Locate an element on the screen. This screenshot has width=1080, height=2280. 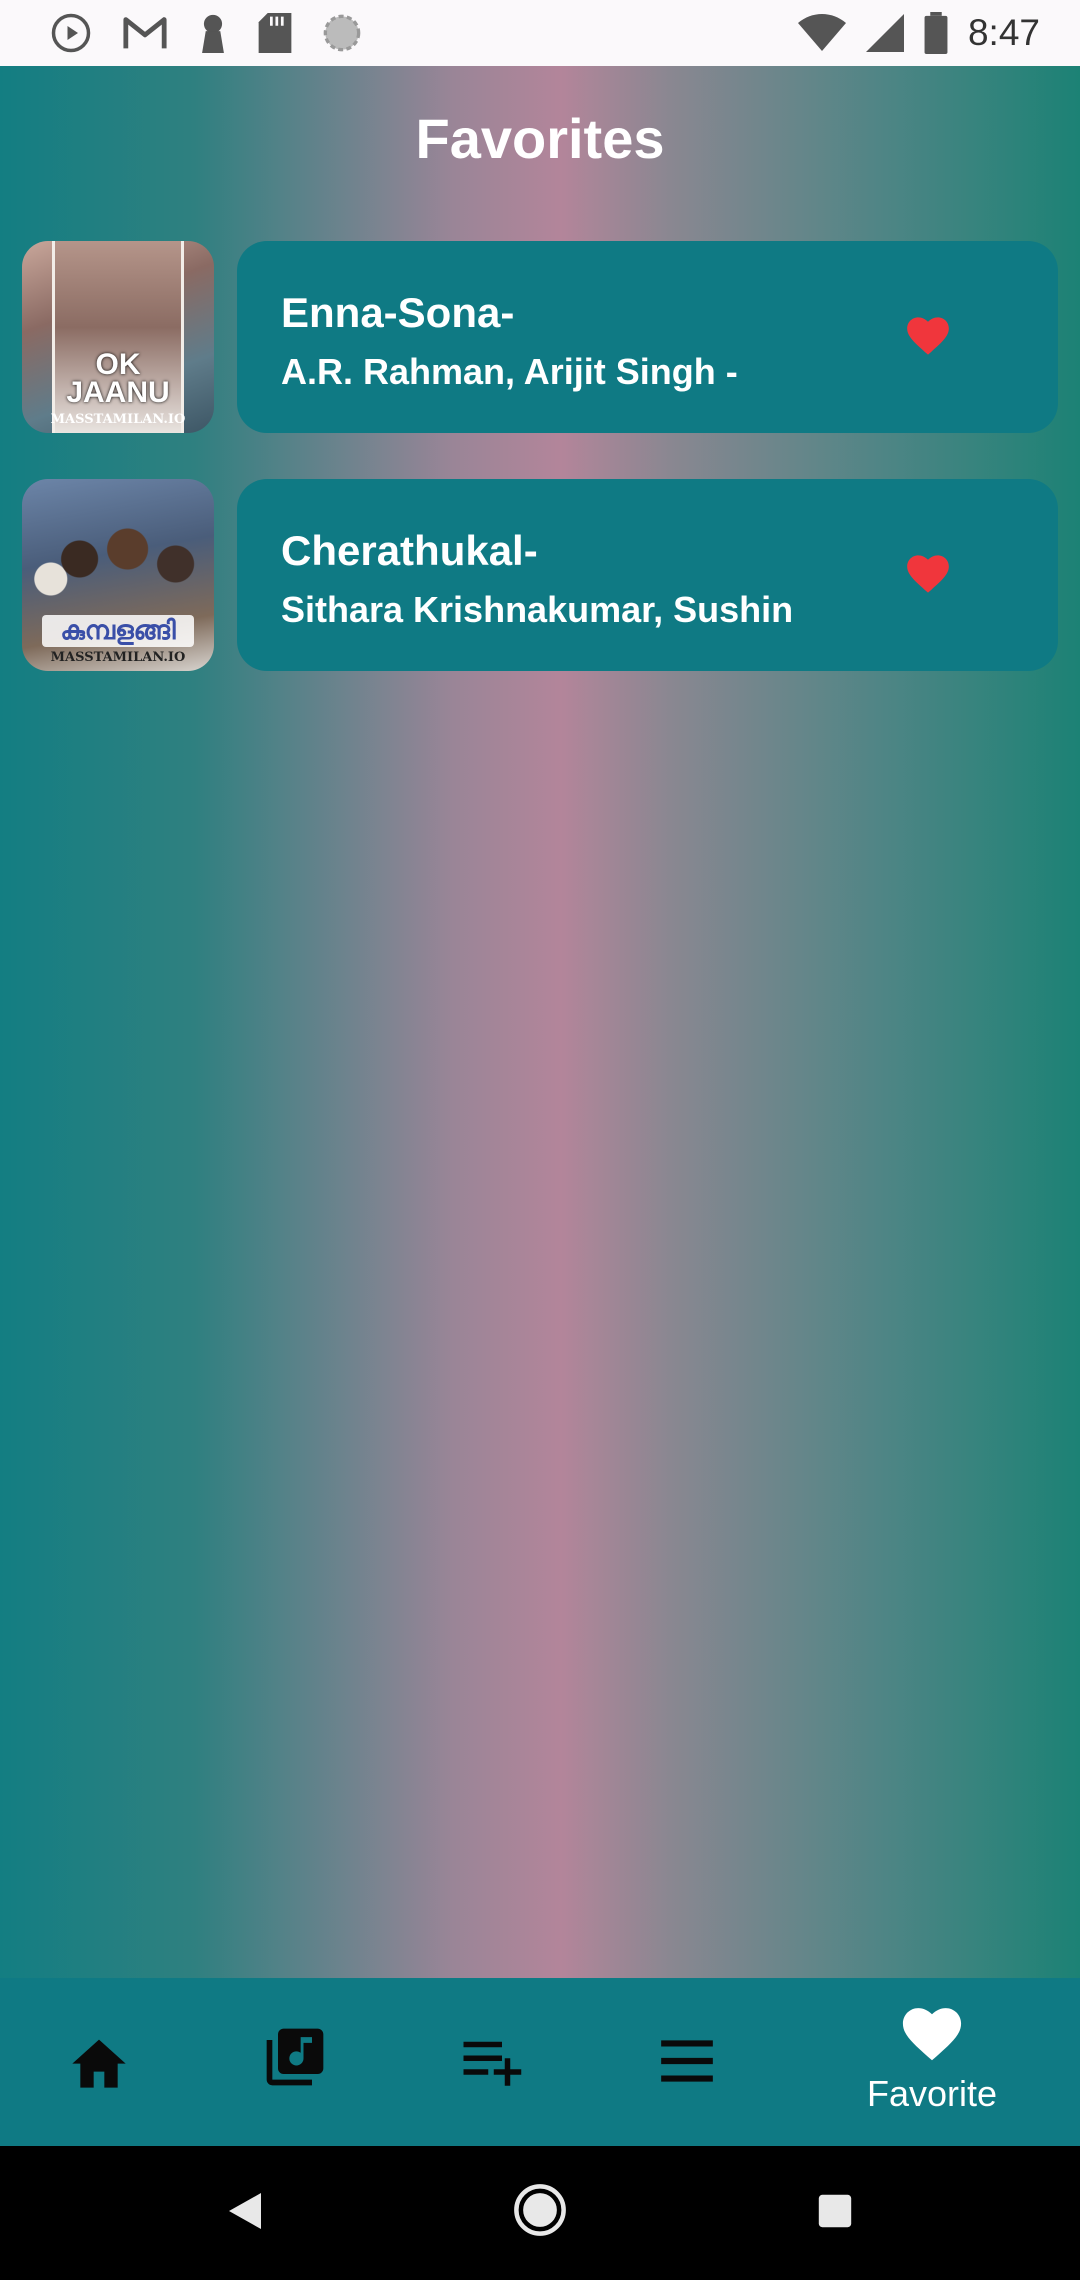
home-icon is located at coordinates (99, 2063).